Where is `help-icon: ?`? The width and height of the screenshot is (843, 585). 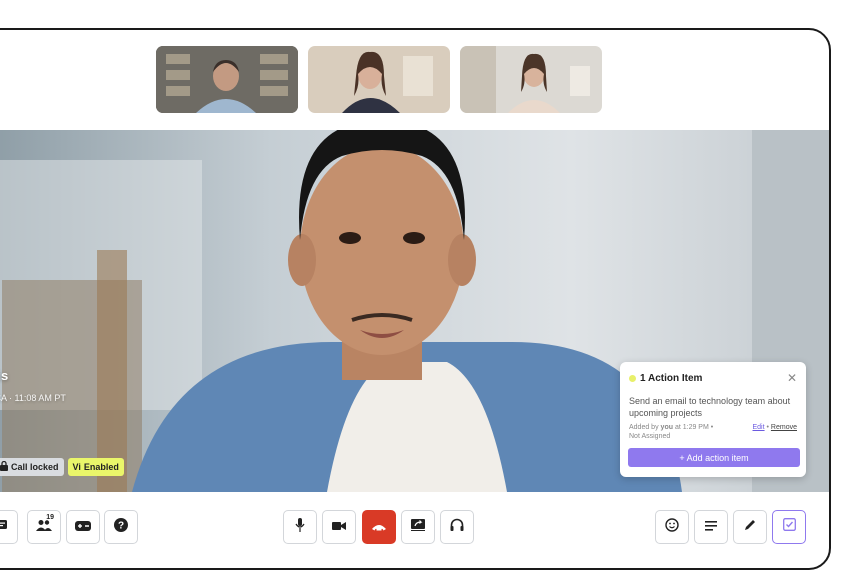
help-icon: ? is located at coordinates (121, 527).